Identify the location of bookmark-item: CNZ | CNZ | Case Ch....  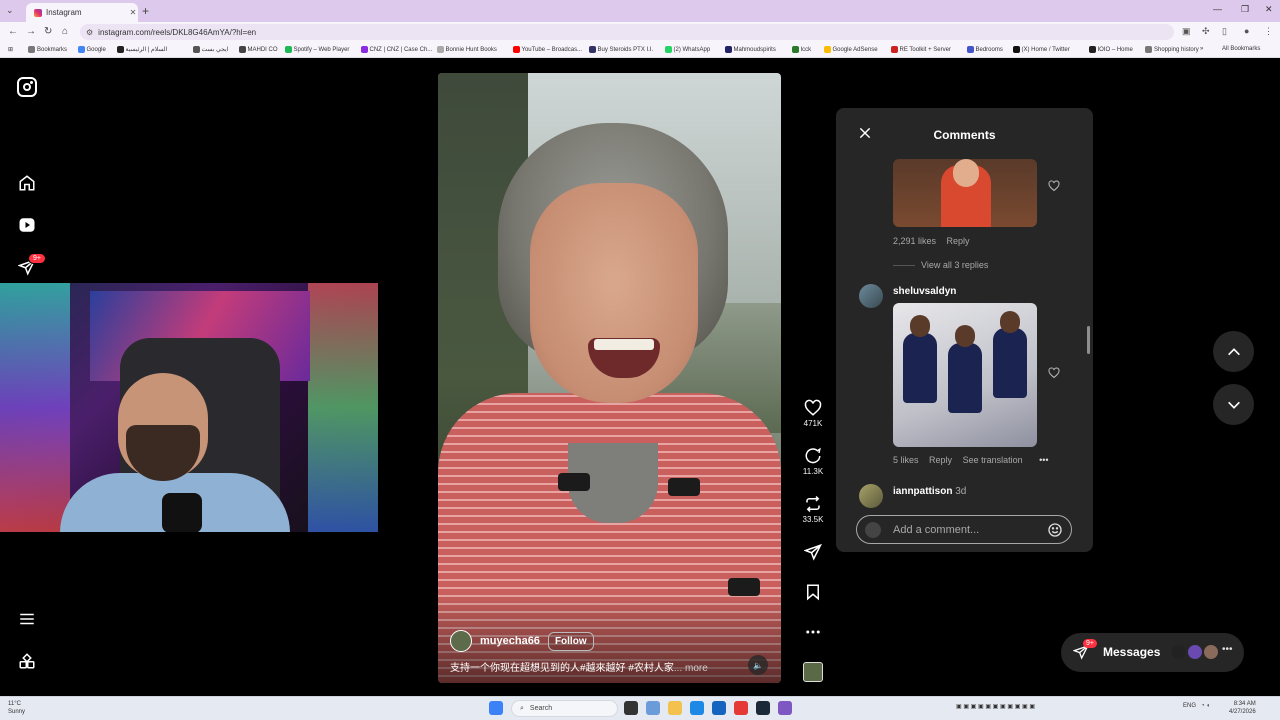
(396, 49).